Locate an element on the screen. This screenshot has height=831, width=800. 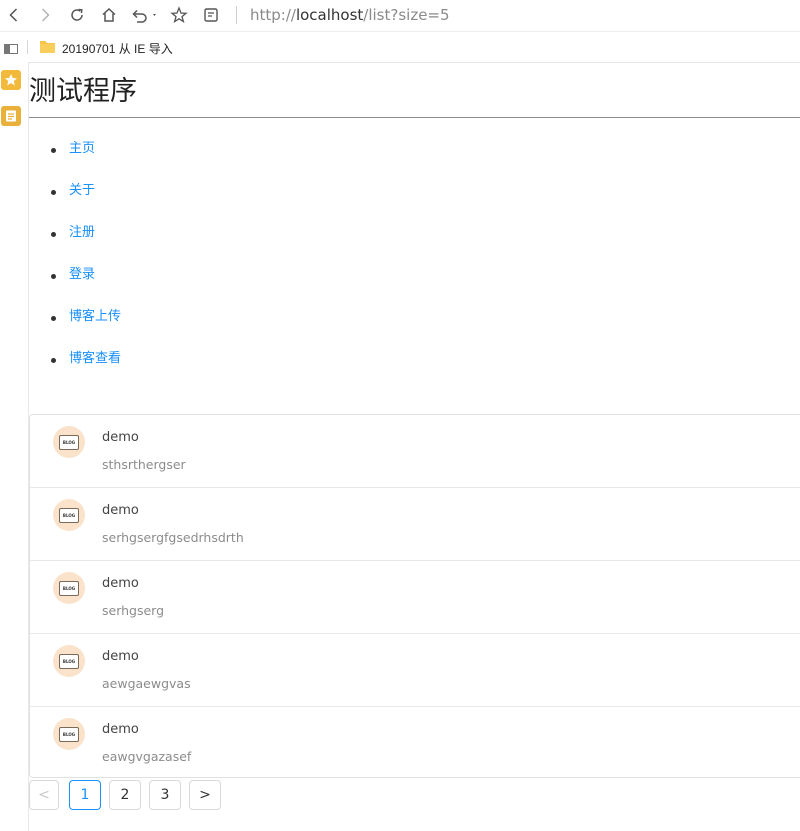
bookmark-folder-label: 20190701 从 IE 导入 is located at coordinates (117, 48).